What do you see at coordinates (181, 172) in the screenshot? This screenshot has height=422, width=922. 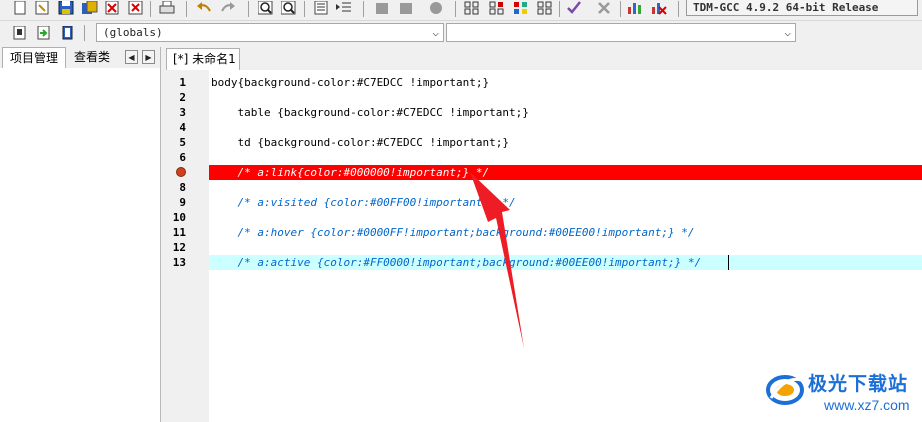 I see `breakpoint-icon` at bounding box center [181, 172].